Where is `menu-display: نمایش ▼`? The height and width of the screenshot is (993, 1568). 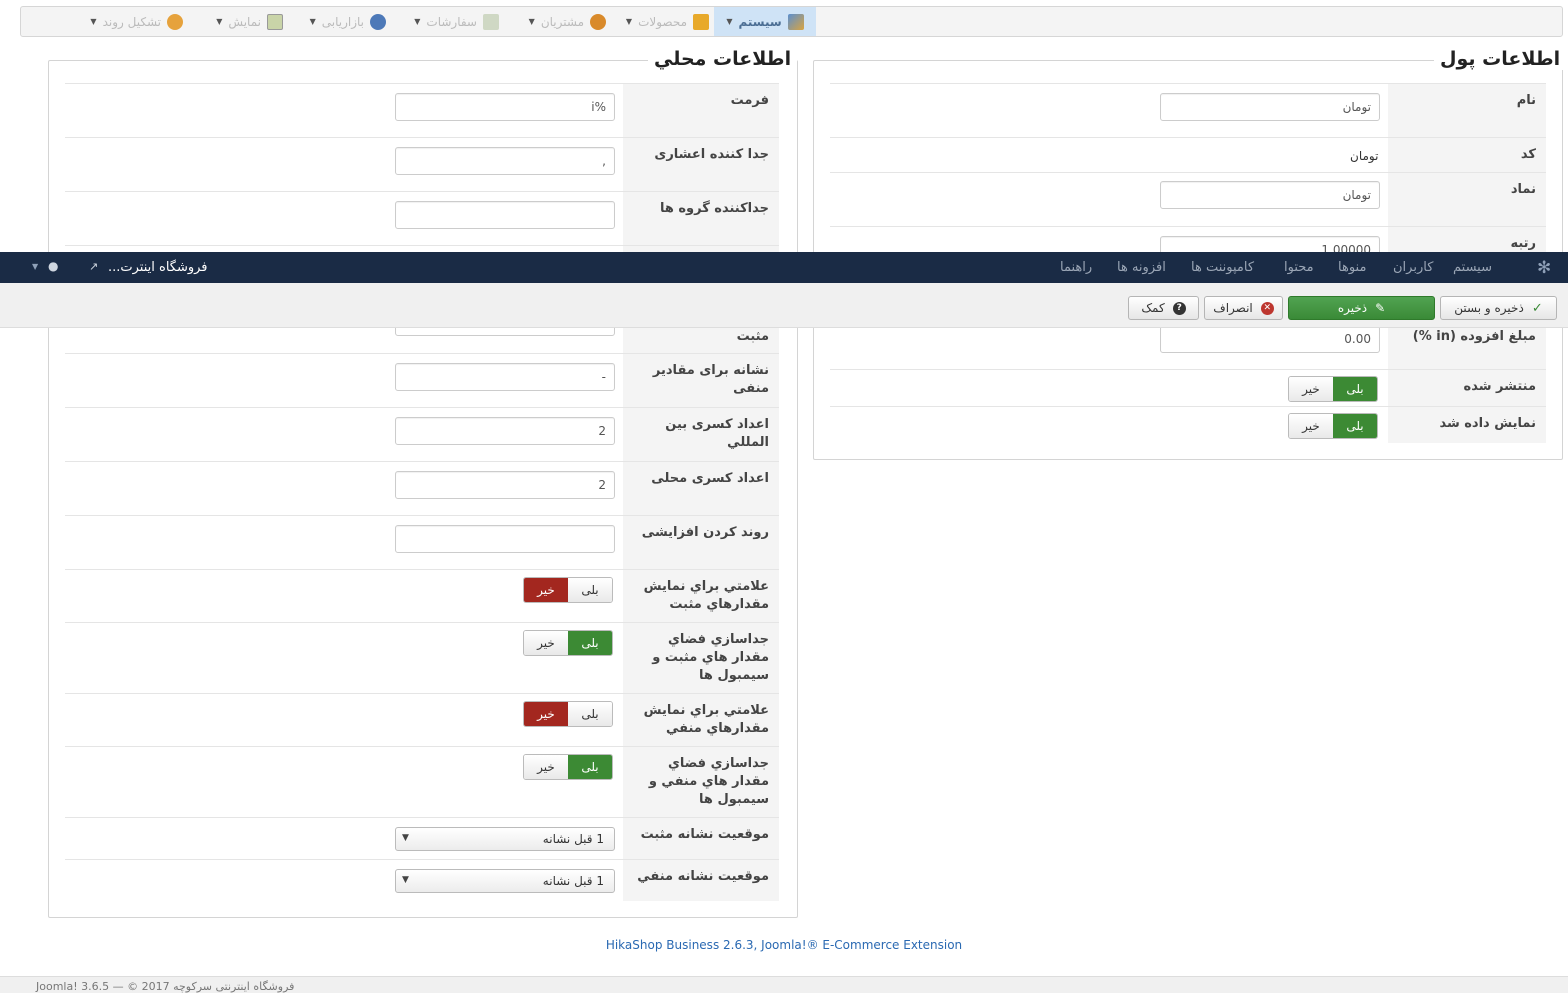 menu-display: نمایش ▼ is located at coordinates (243, 21).